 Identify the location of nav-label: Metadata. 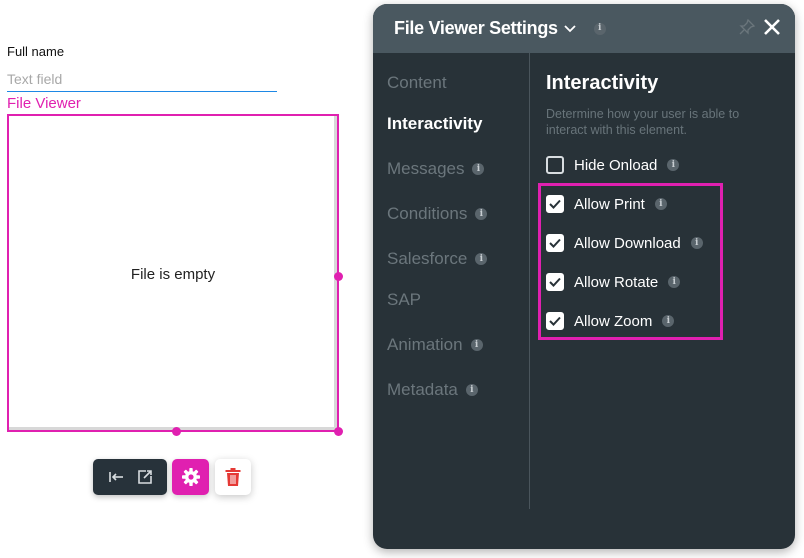
(422, 389).